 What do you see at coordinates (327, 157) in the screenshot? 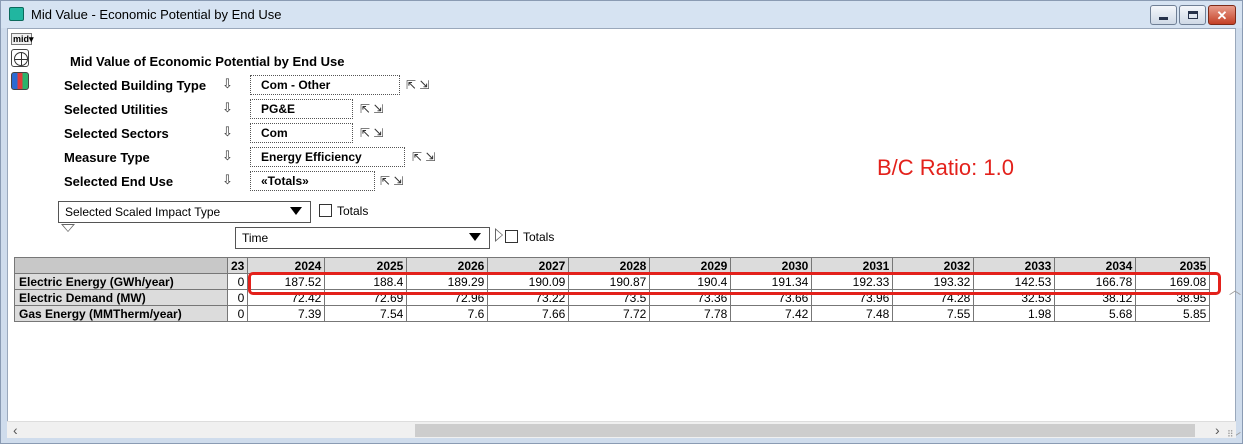
I see `measure-type-selector: Energy Efficiency` at bounding box center [327, 157].